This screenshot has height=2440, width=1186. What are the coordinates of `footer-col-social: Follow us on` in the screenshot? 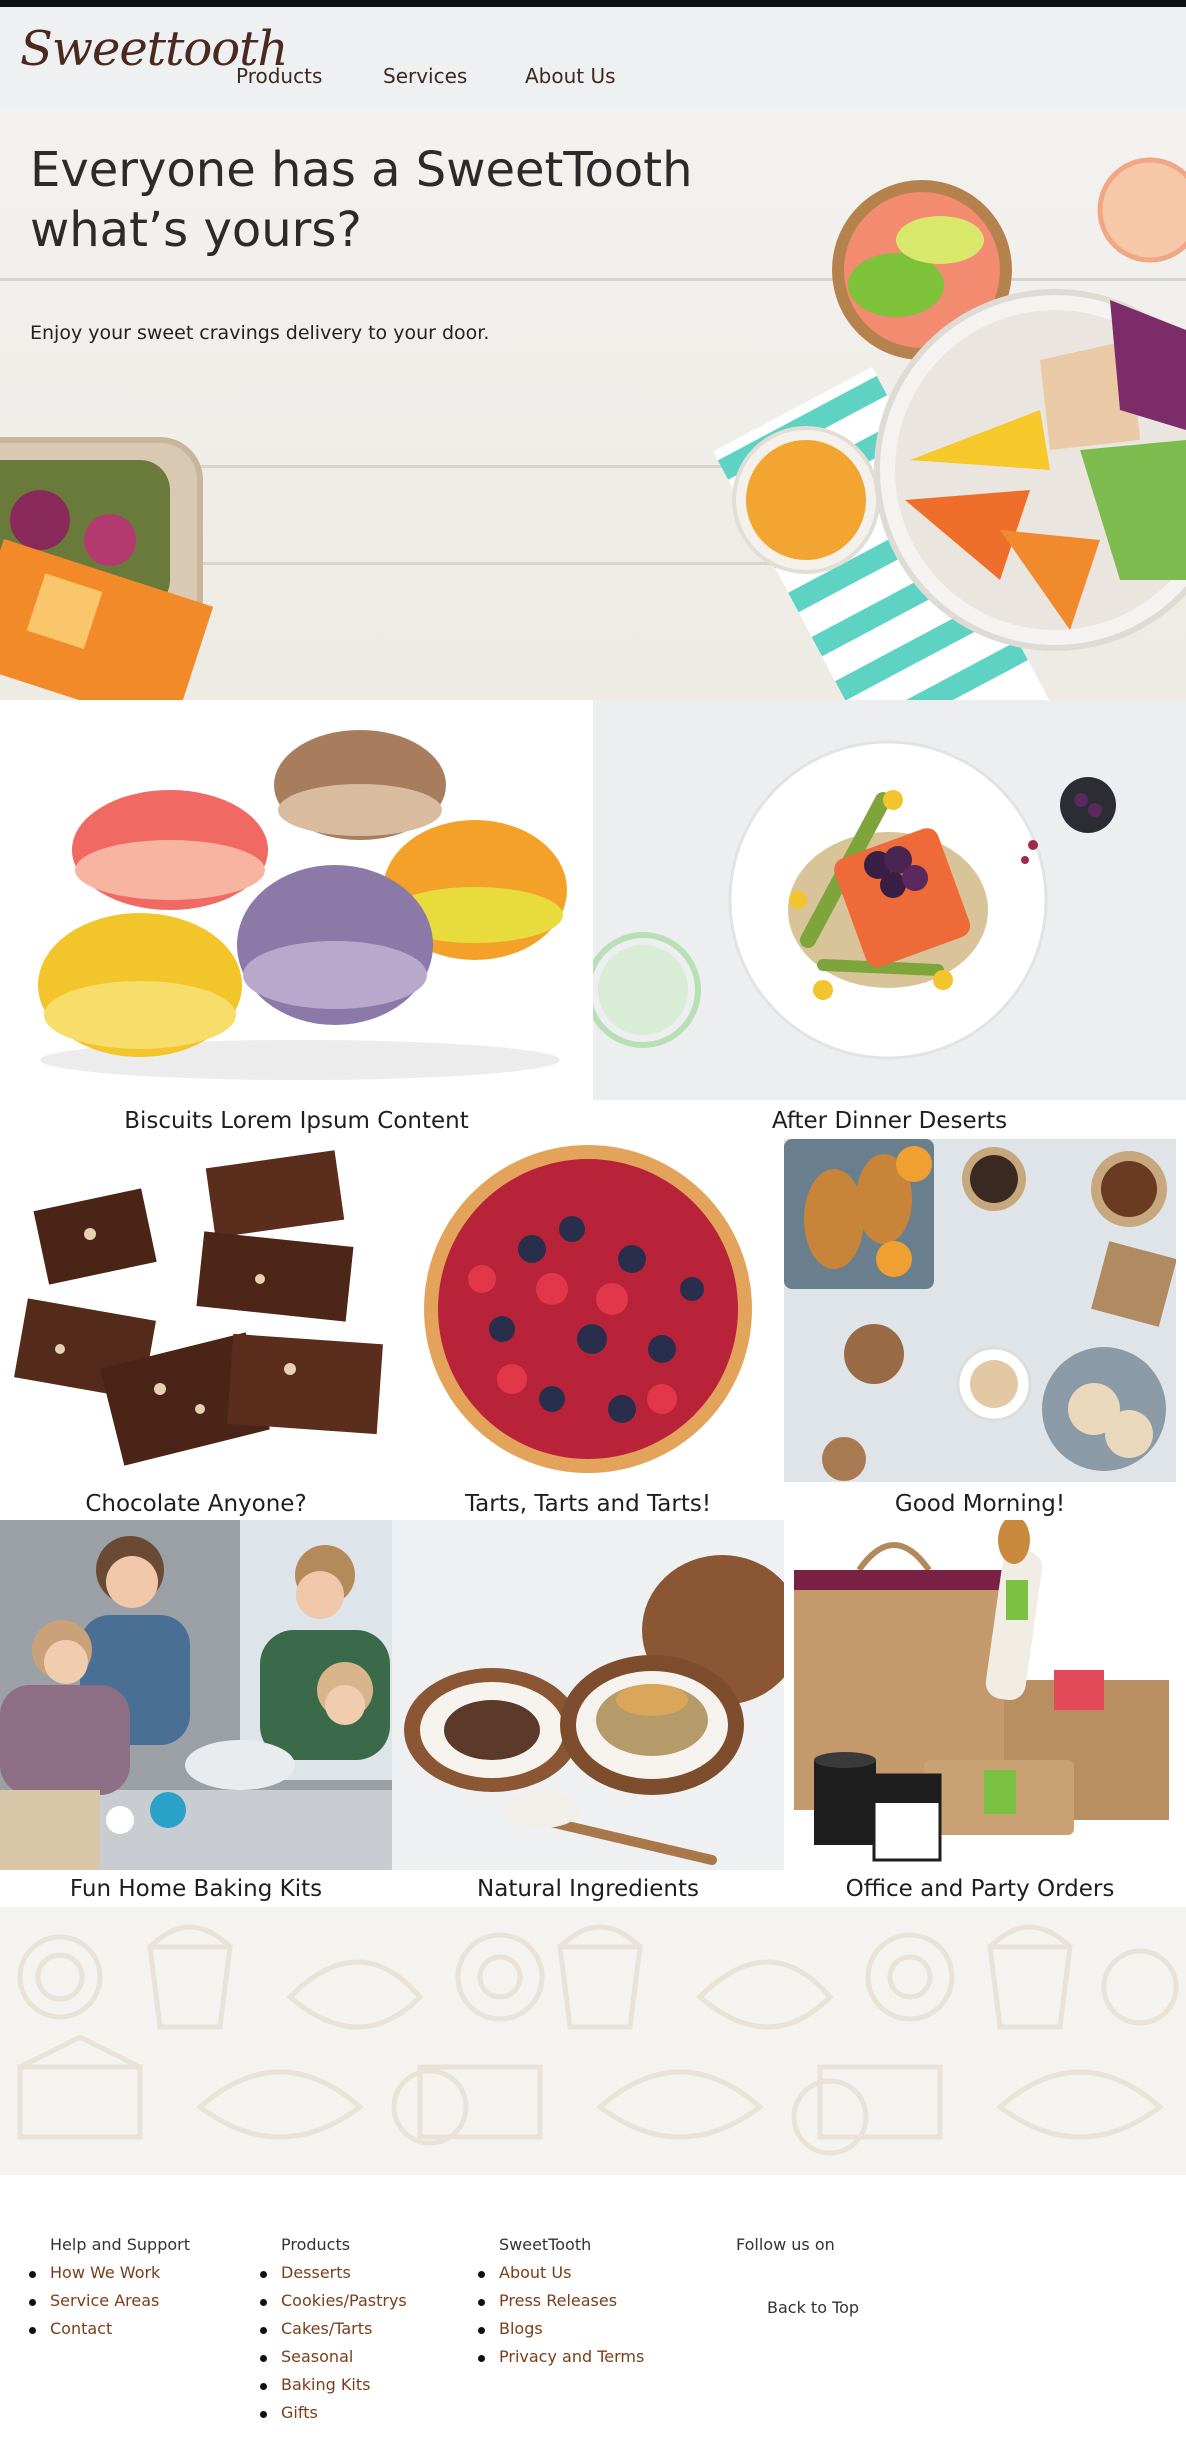 It's located at (785, 2249).